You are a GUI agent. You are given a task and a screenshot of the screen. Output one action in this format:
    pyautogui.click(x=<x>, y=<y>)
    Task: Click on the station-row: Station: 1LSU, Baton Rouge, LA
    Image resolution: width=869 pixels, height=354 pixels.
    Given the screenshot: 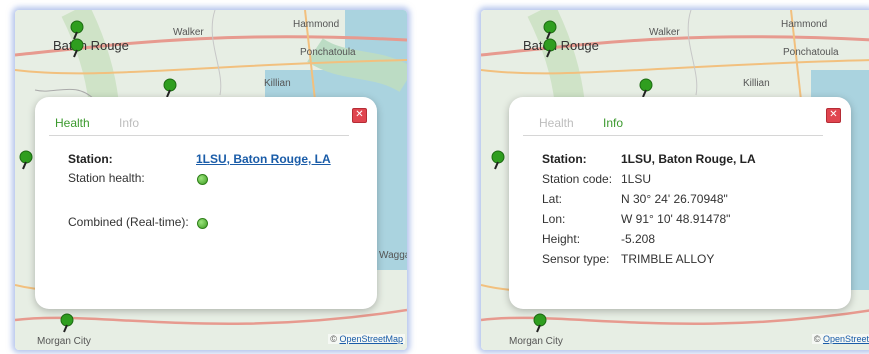 What is the action you would take?
    pyautogui.click(x=199, y=159)
    